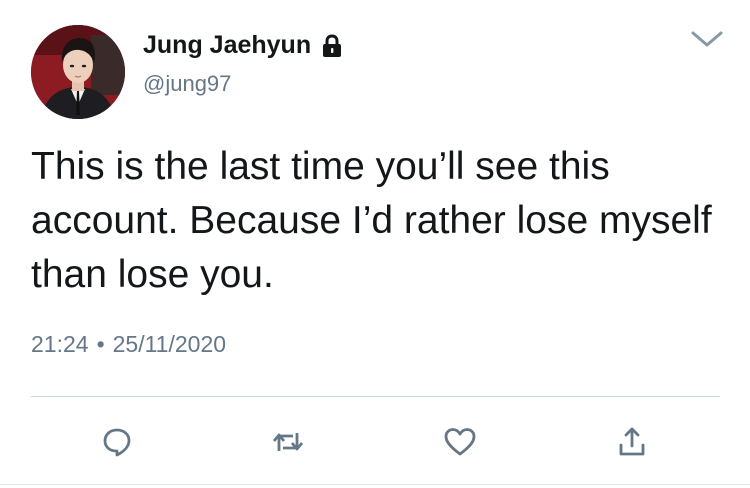 This screenshot has width=750, height=488. I want to click on user-handle: @jung97, so click(187, 84).